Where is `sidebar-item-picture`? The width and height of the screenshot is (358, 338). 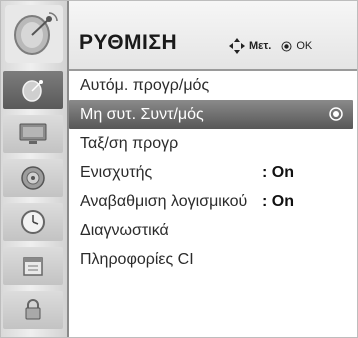 sidebar-item-picture is located at coordinates (33, 134).